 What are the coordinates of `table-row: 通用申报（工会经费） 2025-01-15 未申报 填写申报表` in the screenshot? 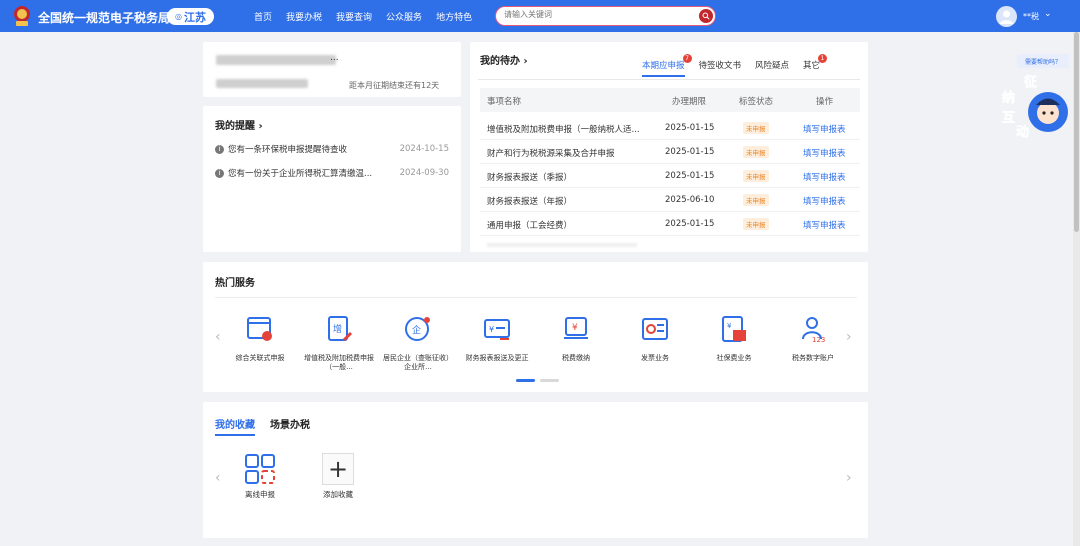 It's located at (670, 224).